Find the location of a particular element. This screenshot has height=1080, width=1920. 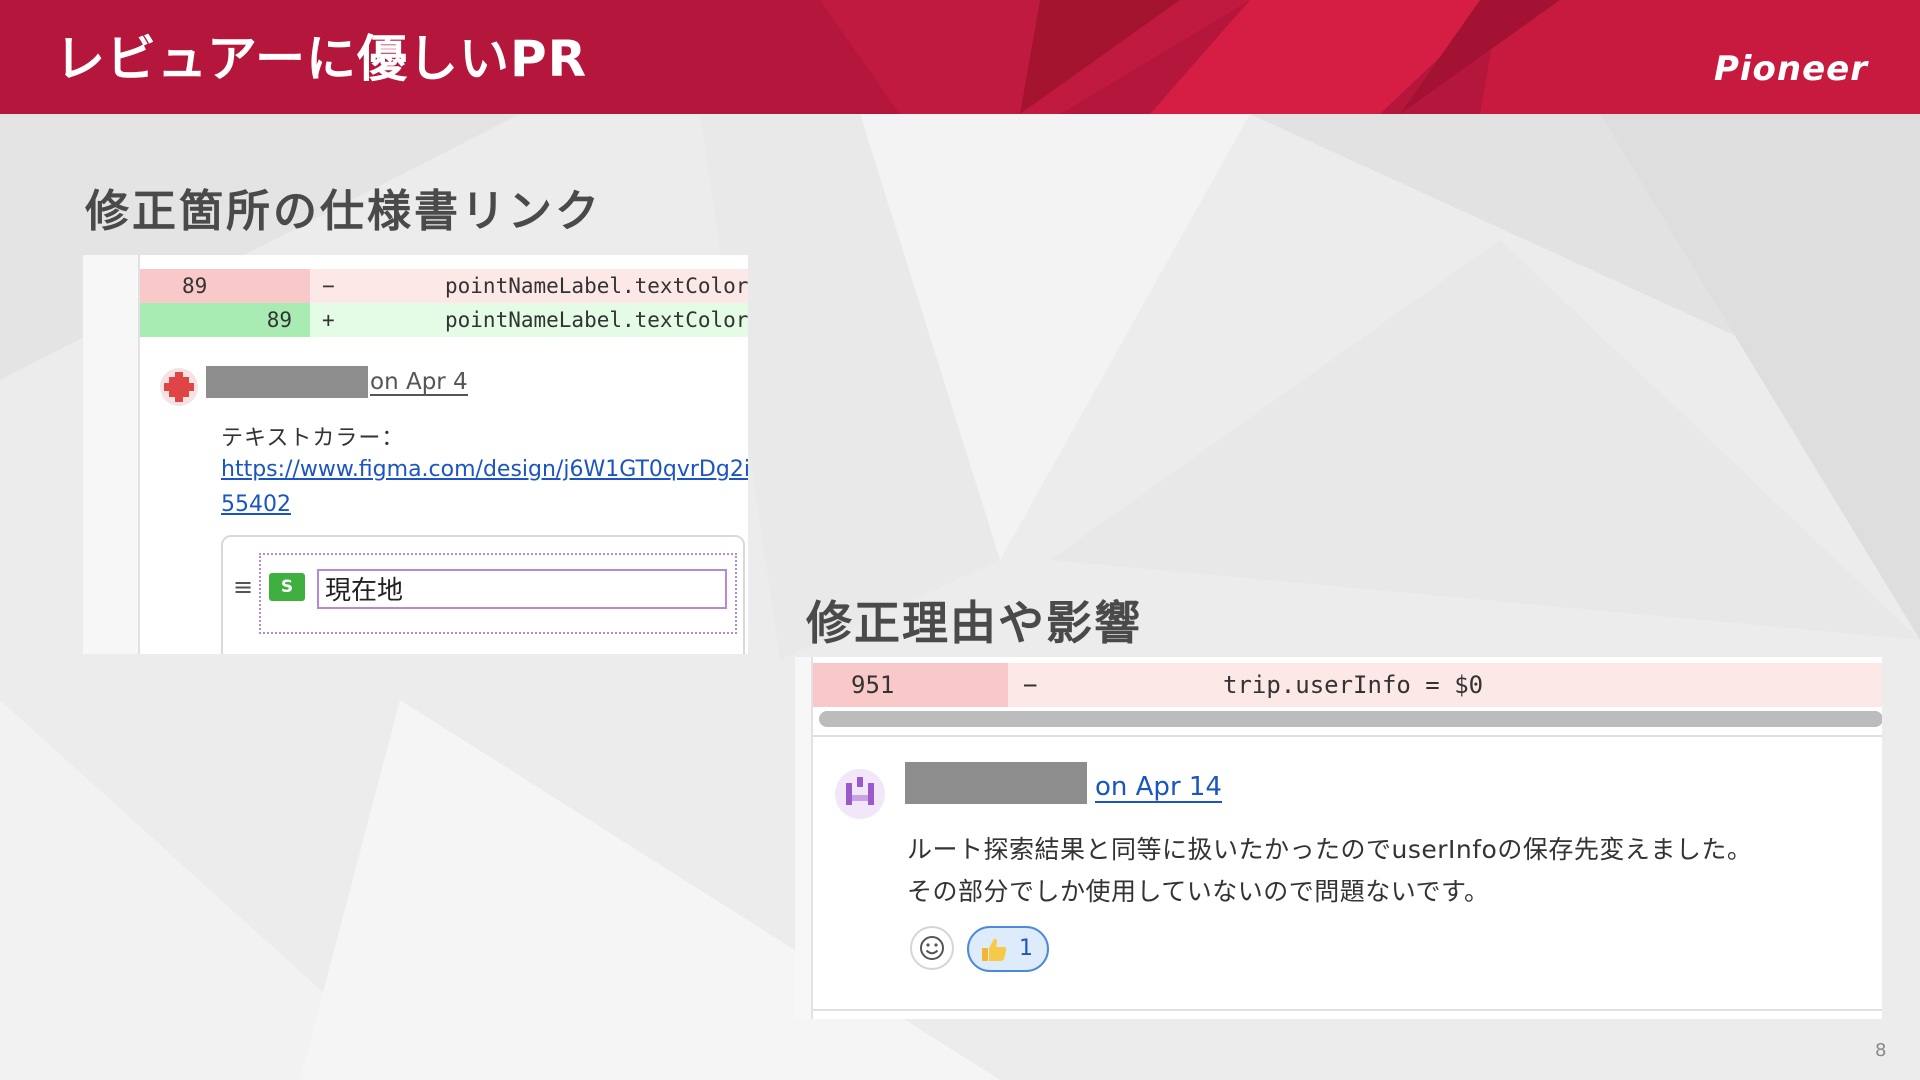

reaction-count: 1 is located at coordinates (1026, 948).